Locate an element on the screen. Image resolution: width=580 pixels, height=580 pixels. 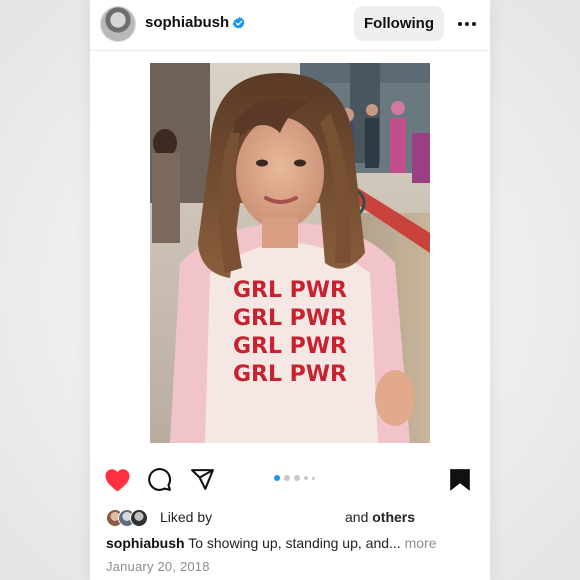
verified-badge-icon is located at coordinates (238, 22).